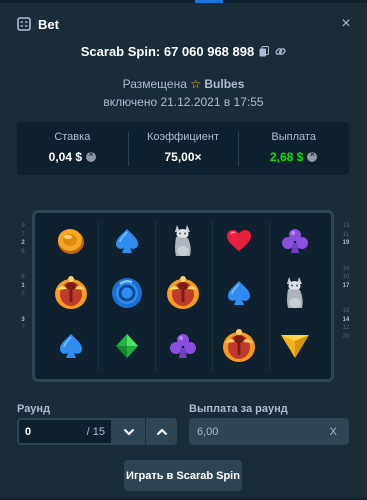  I want to click on chevron-up-icon, so click(161, 431).